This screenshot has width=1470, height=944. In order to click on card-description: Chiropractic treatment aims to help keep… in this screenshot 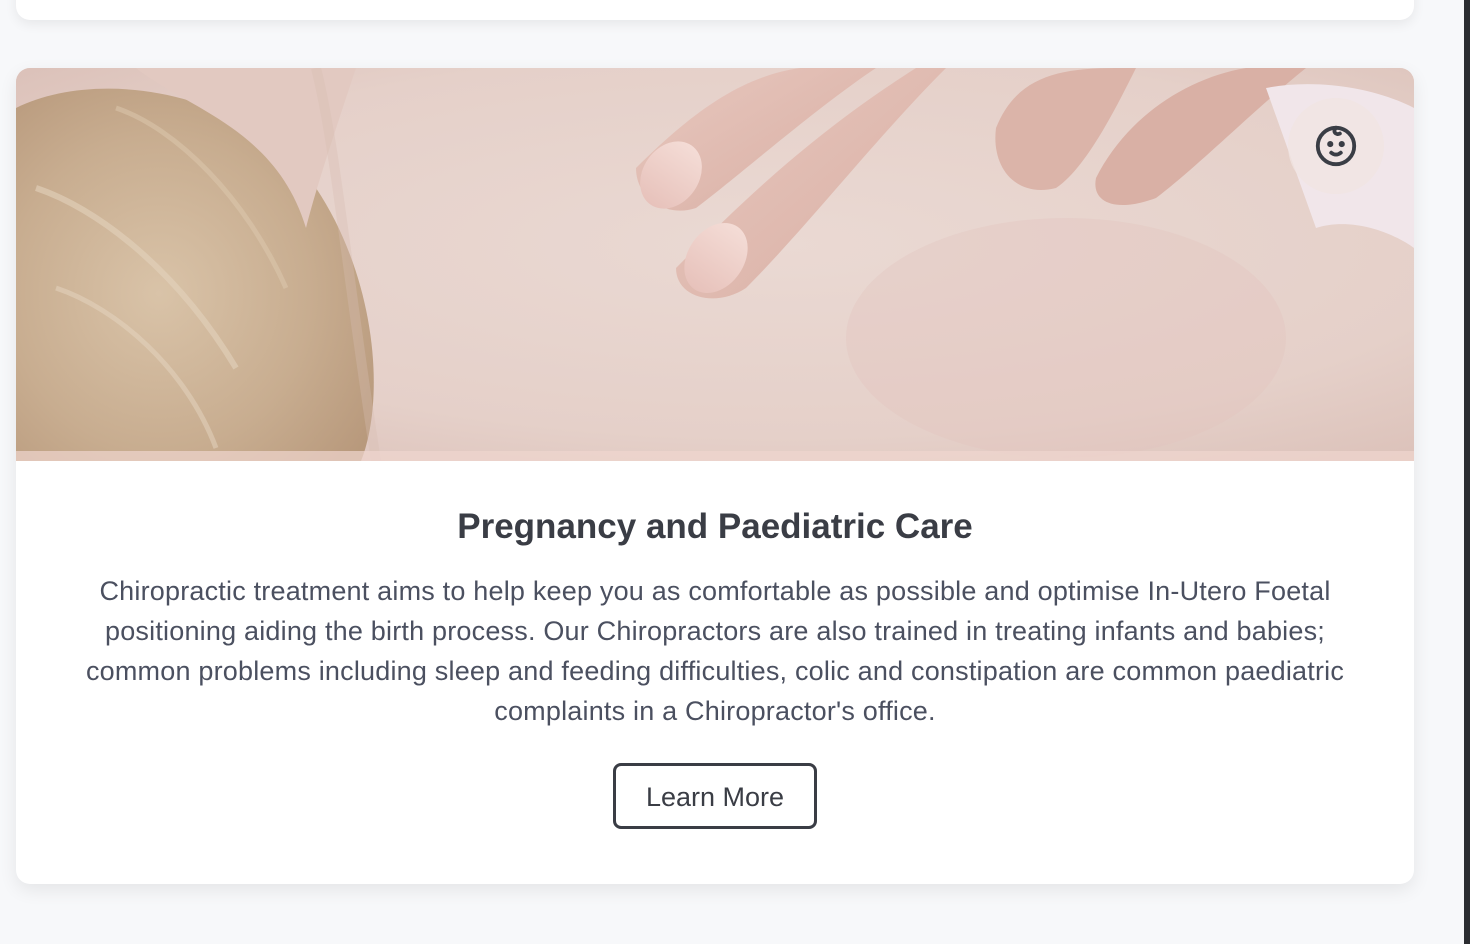, I will do `click(715, 651)`.